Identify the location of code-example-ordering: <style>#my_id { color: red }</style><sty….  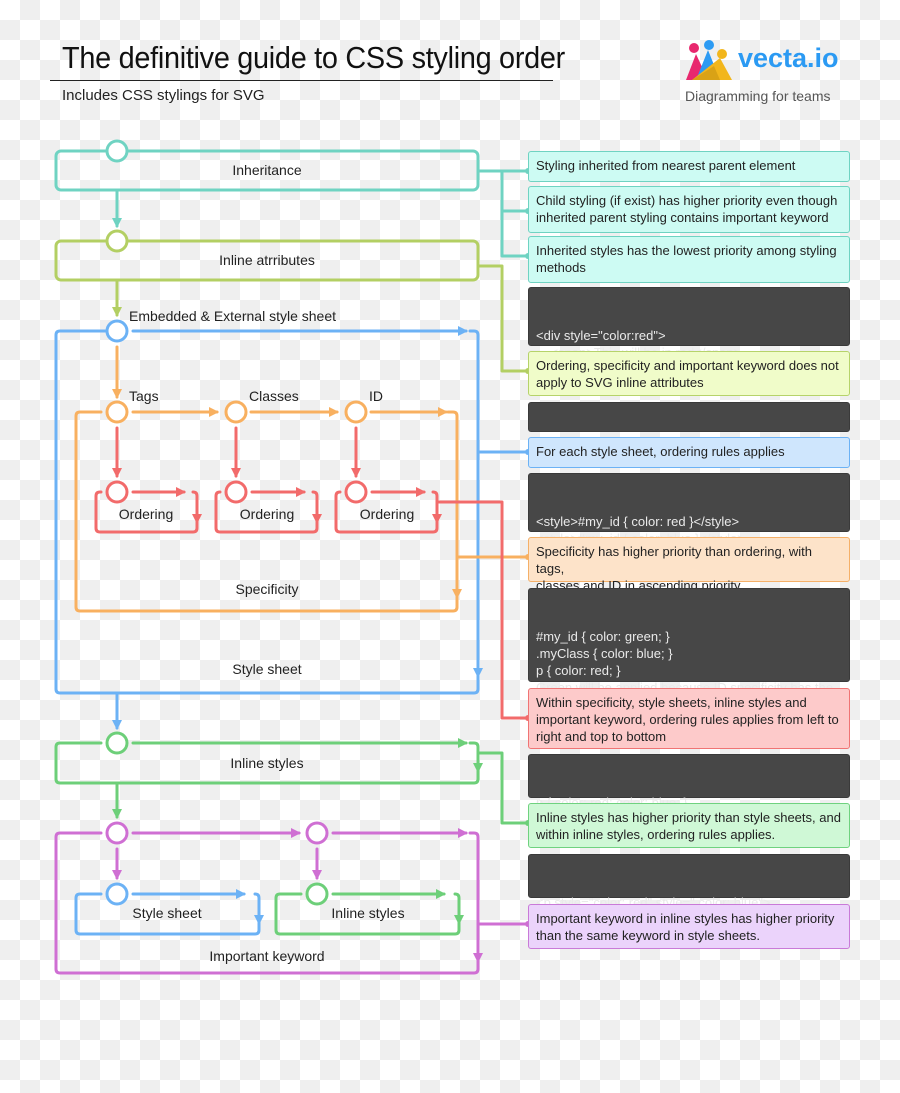
(689, 518).